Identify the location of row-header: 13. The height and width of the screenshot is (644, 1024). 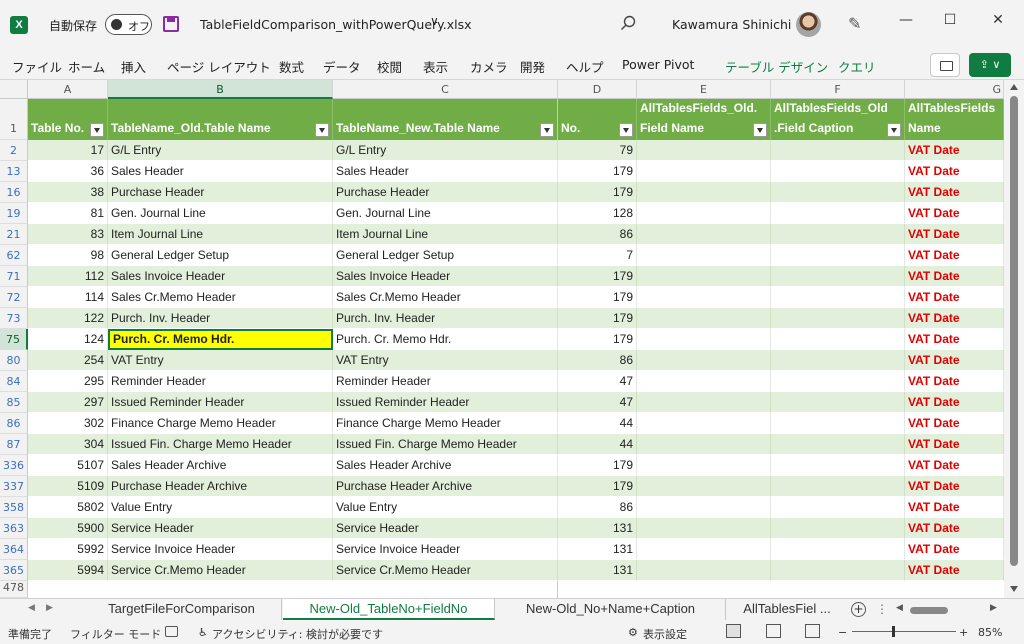
(14, 171).